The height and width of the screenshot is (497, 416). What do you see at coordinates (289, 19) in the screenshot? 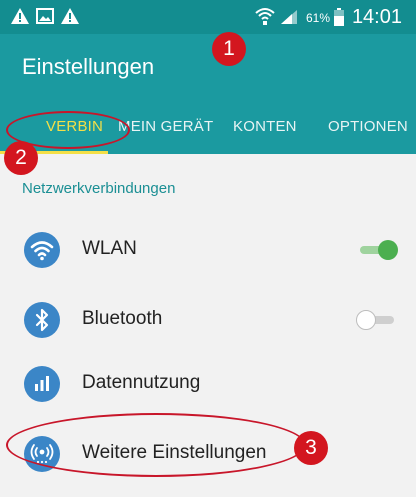
I see `signal-icon` at bounding box center [289, 19].